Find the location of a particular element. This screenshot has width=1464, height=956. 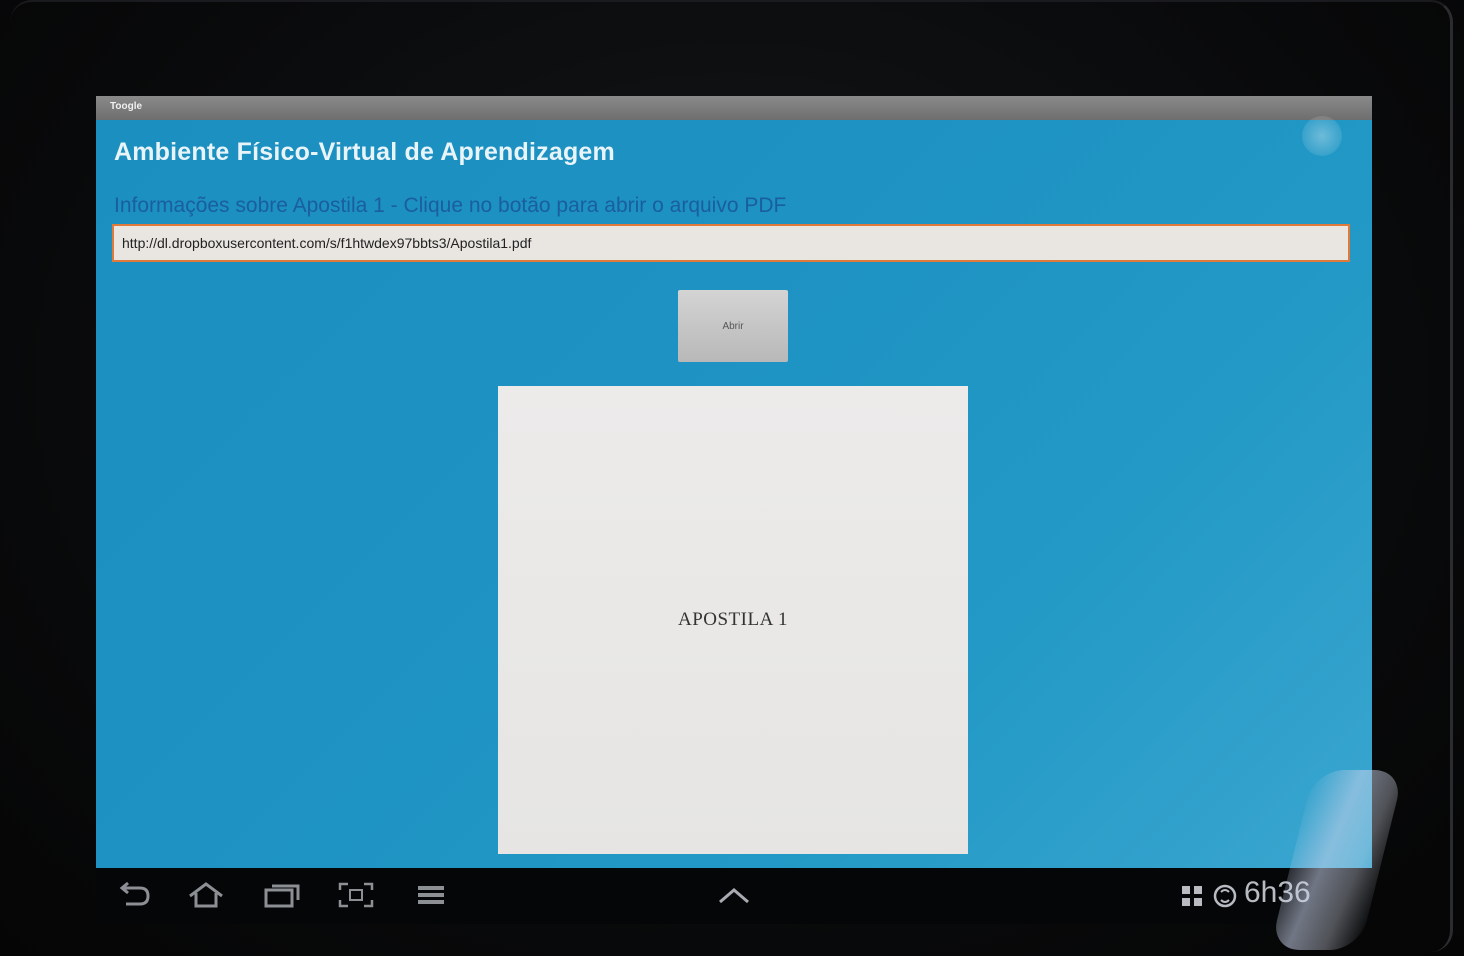

sync-icon is located at coordinates (1225, 896).